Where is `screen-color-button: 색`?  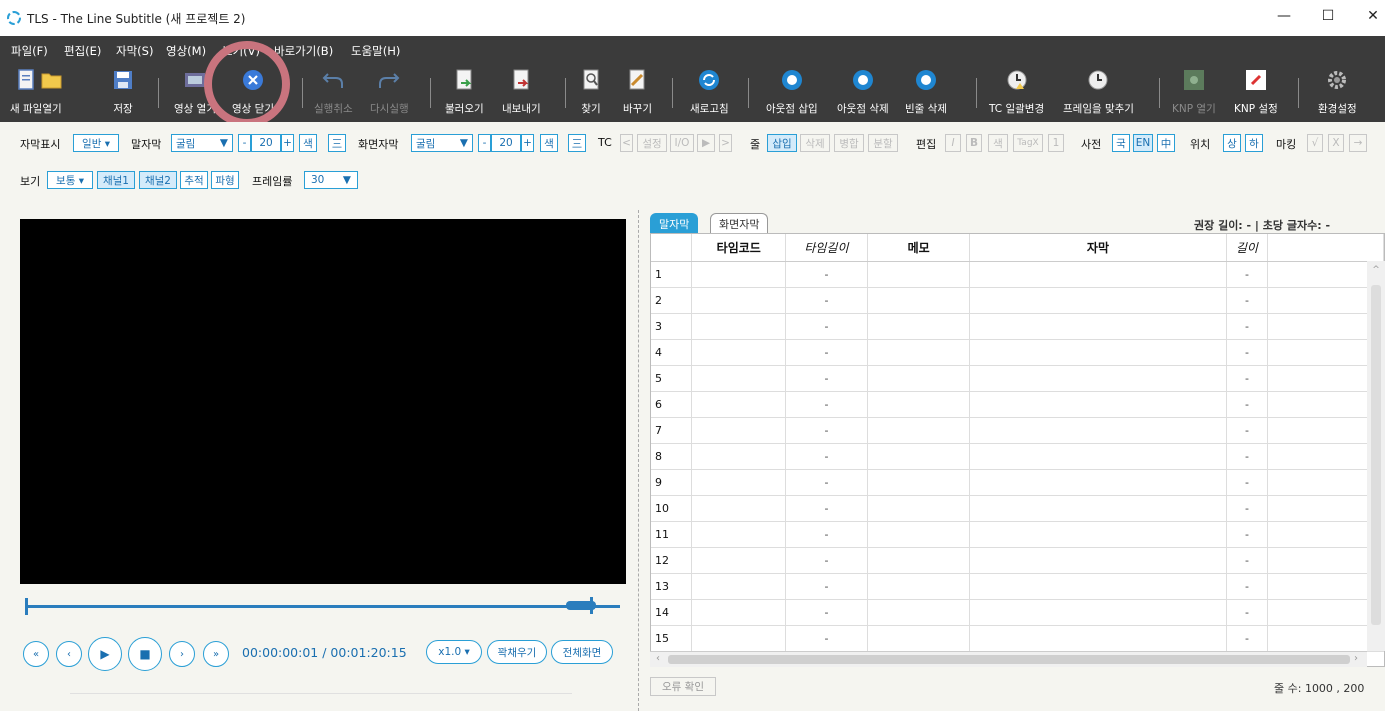 screen-color-button: 색 is located at coordinates (549, 143).